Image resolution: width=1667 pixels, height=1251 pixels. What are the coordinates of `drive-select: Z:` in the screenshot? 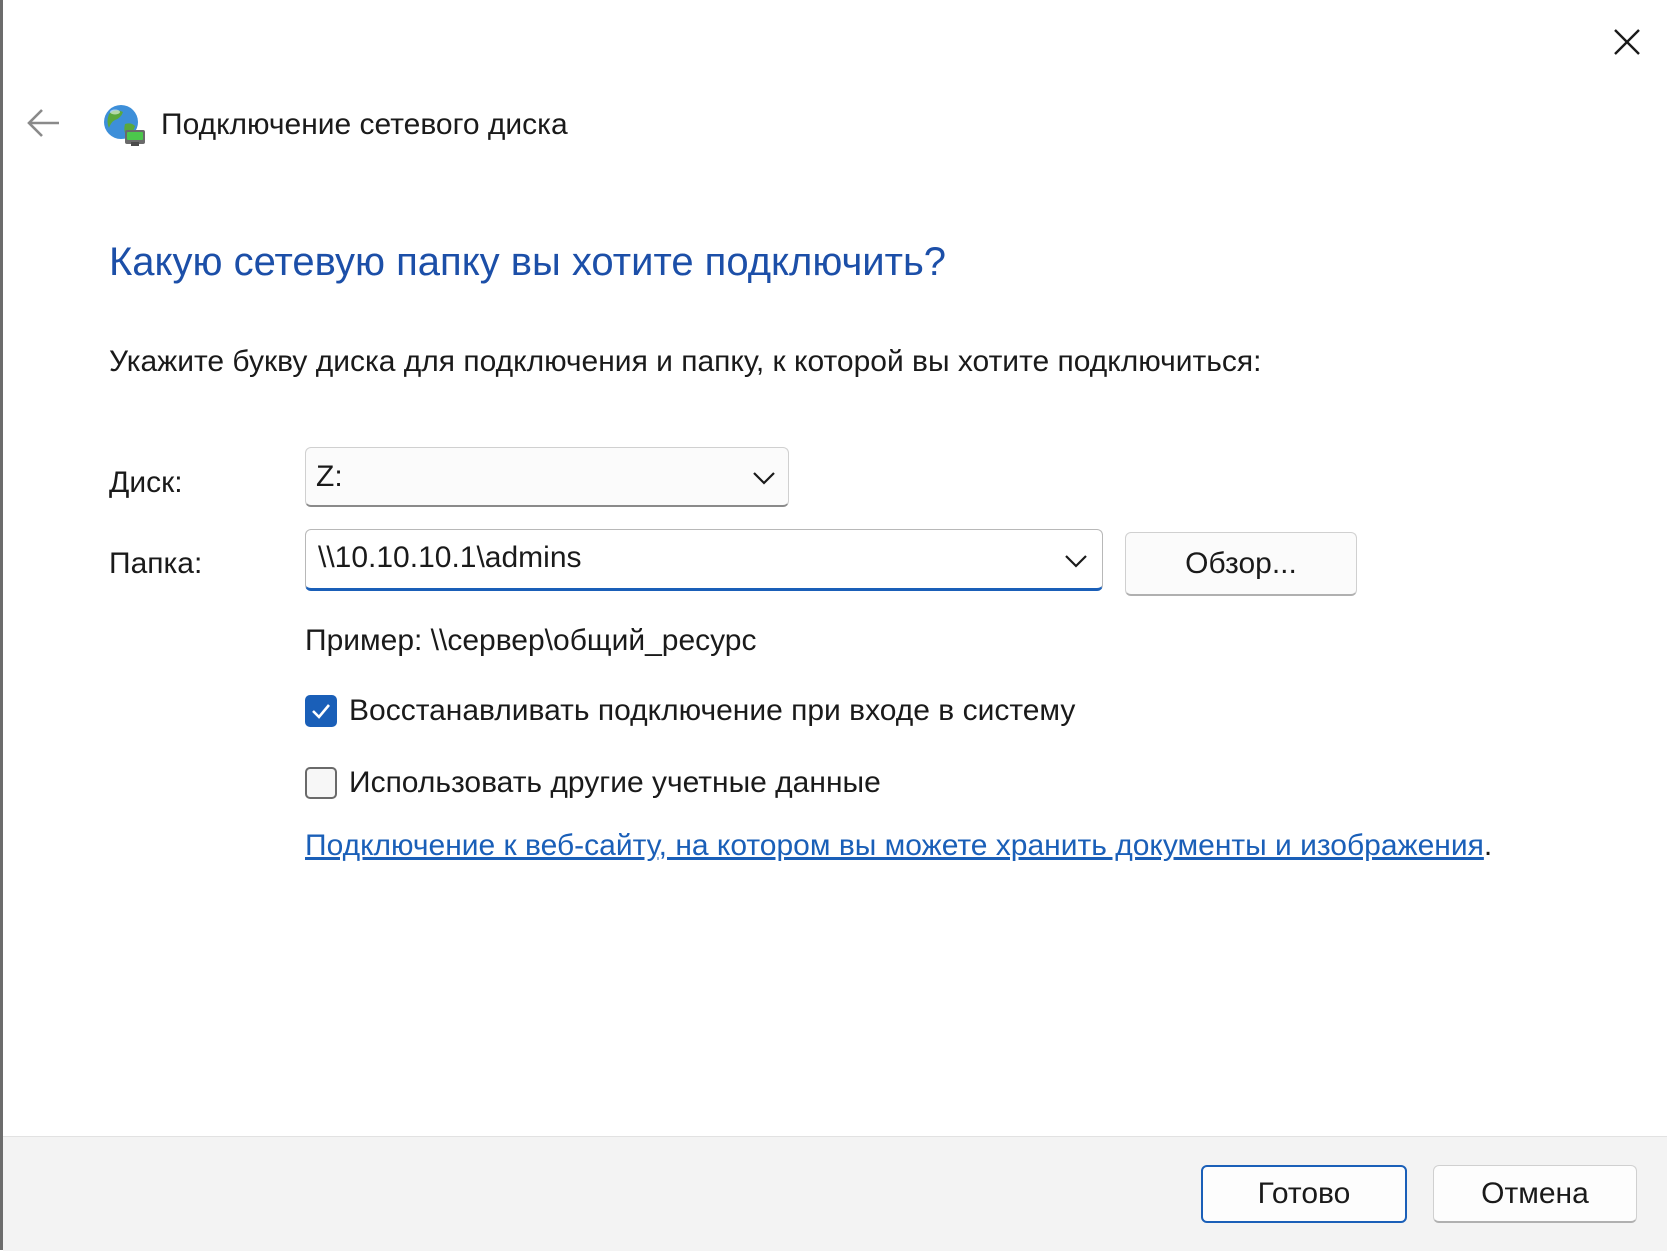 It's located at (547, 477).